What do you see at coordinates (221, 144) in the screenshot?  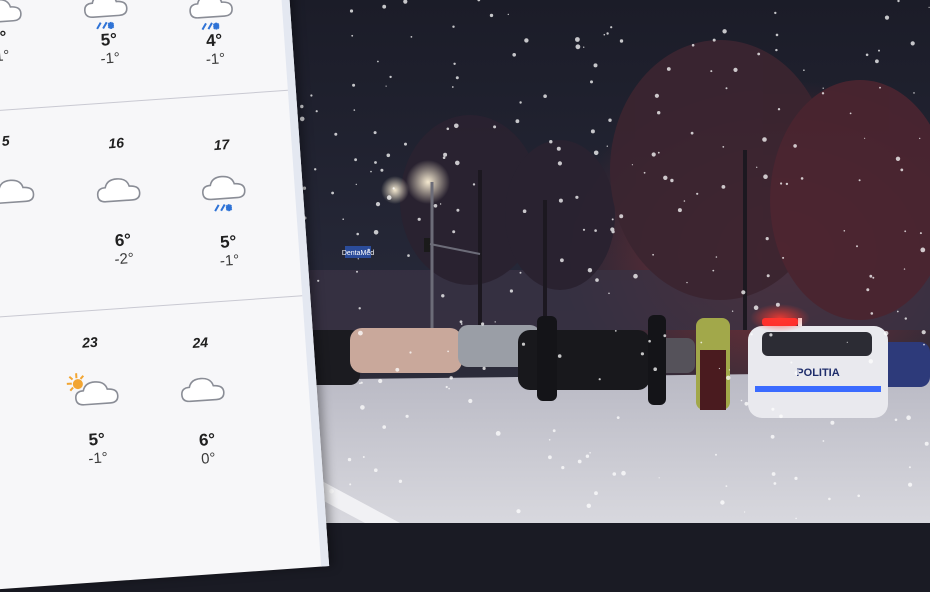 I see `day-number: 17` at bounding box center [221, 144].